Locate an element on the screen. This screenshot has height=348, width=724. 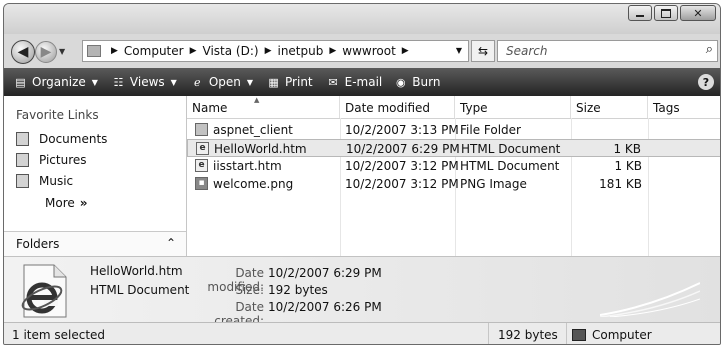
minimize-button is located at coordinates (640, 13).